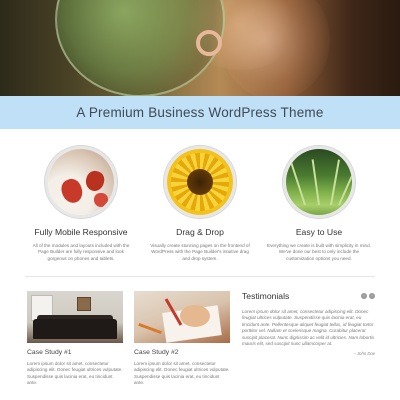 This screenshot has height=400, width=400. What do you see at coordinates (364, 354) in the screenshot?
I see `testimonial-author: – John Doe` at bounding box center [364, 354].